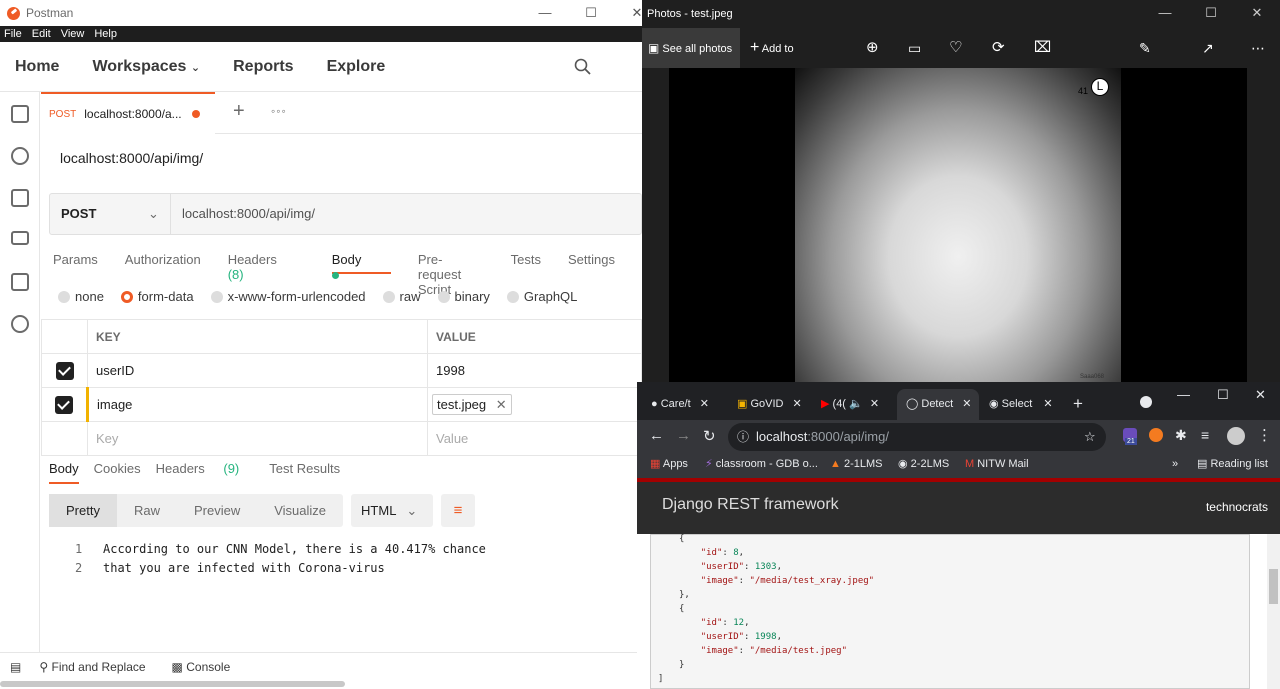 Image resolution: width=1280 pixels, height=689 pixels. I want to click on nav-workspaces: Workspaces ⌄, so click(146, 67).